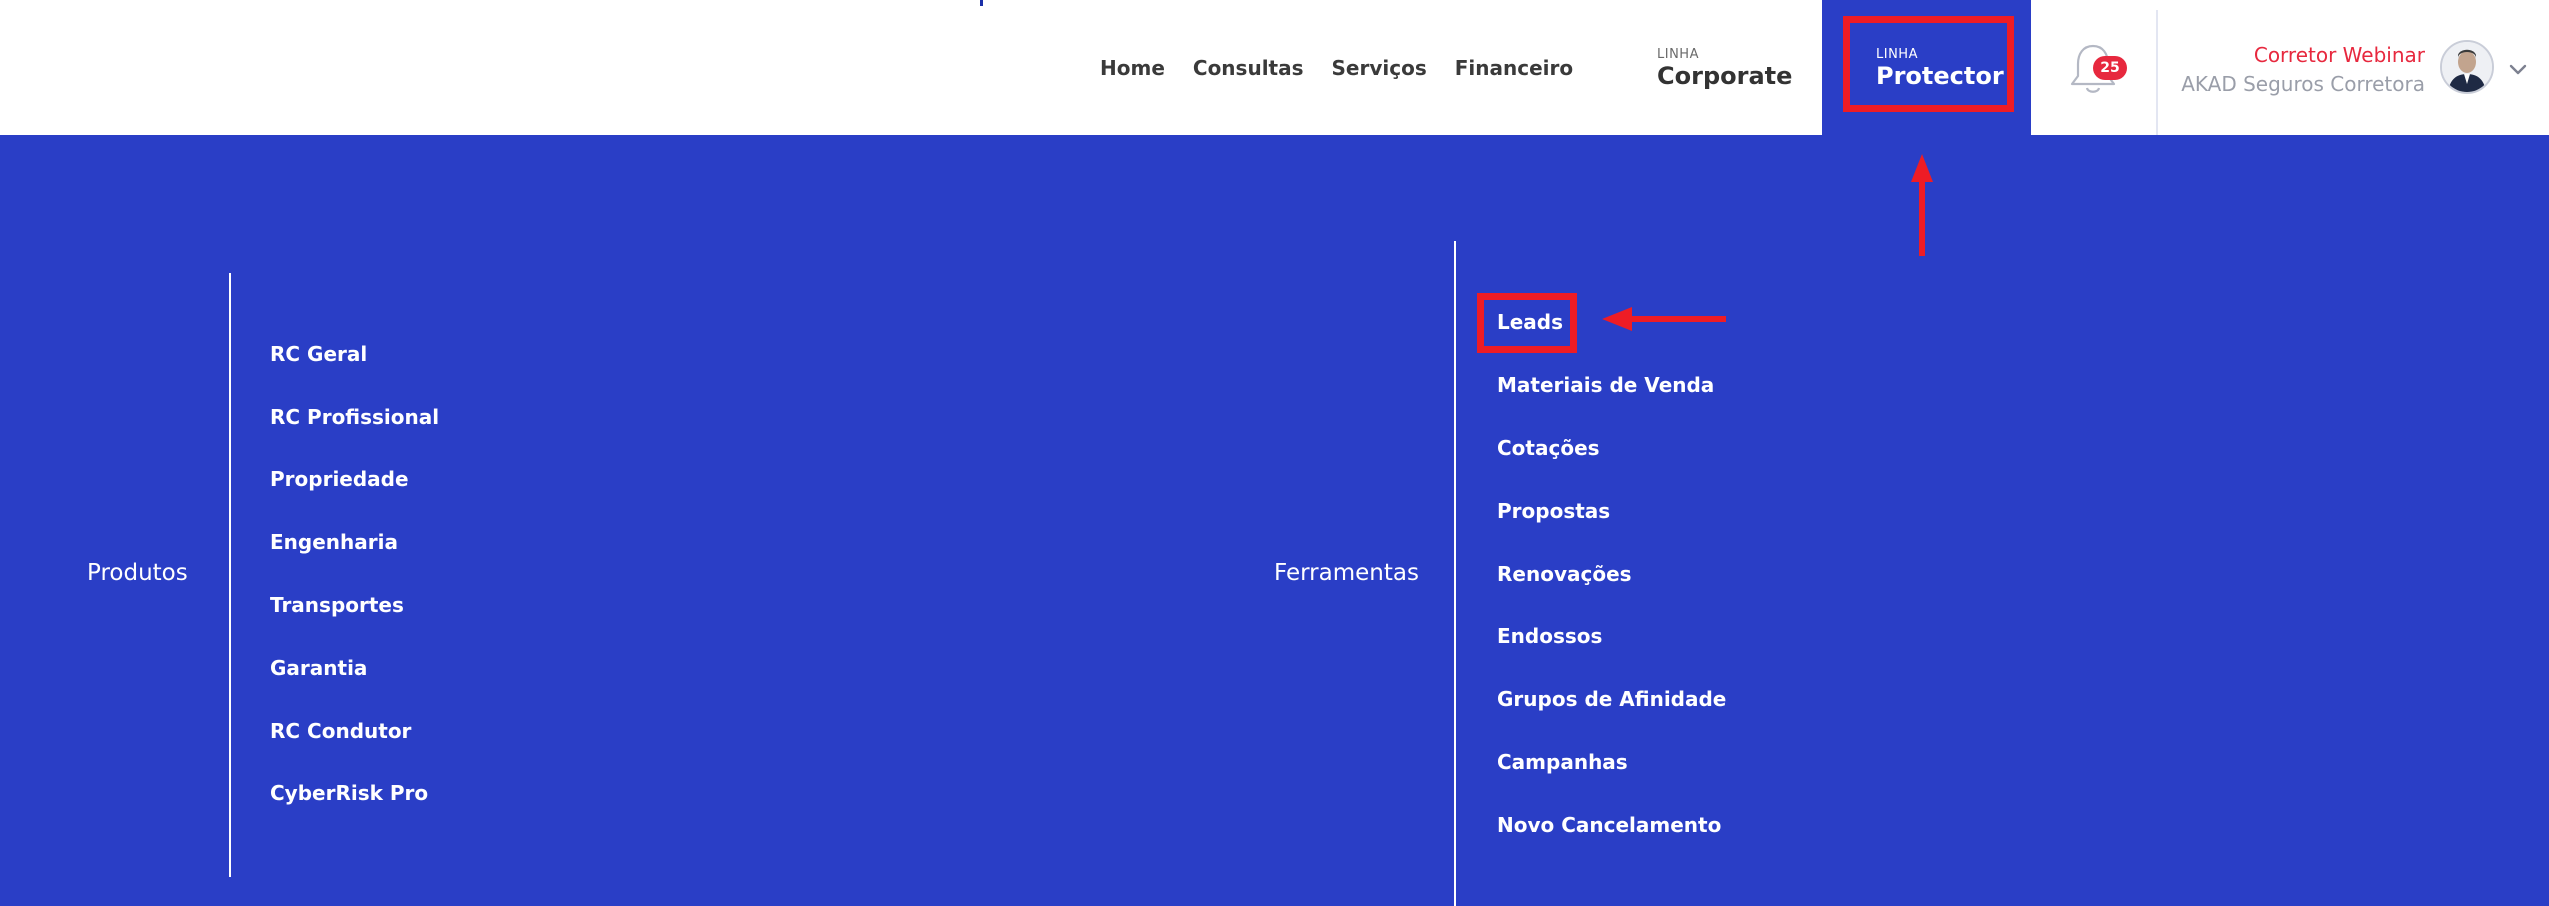 This screenshot has width=2549, height=906. What do you see at coordinates (1922, 205) in the screenshot?
I see `arrow-up-icon` at bounding box center [1922, 205].